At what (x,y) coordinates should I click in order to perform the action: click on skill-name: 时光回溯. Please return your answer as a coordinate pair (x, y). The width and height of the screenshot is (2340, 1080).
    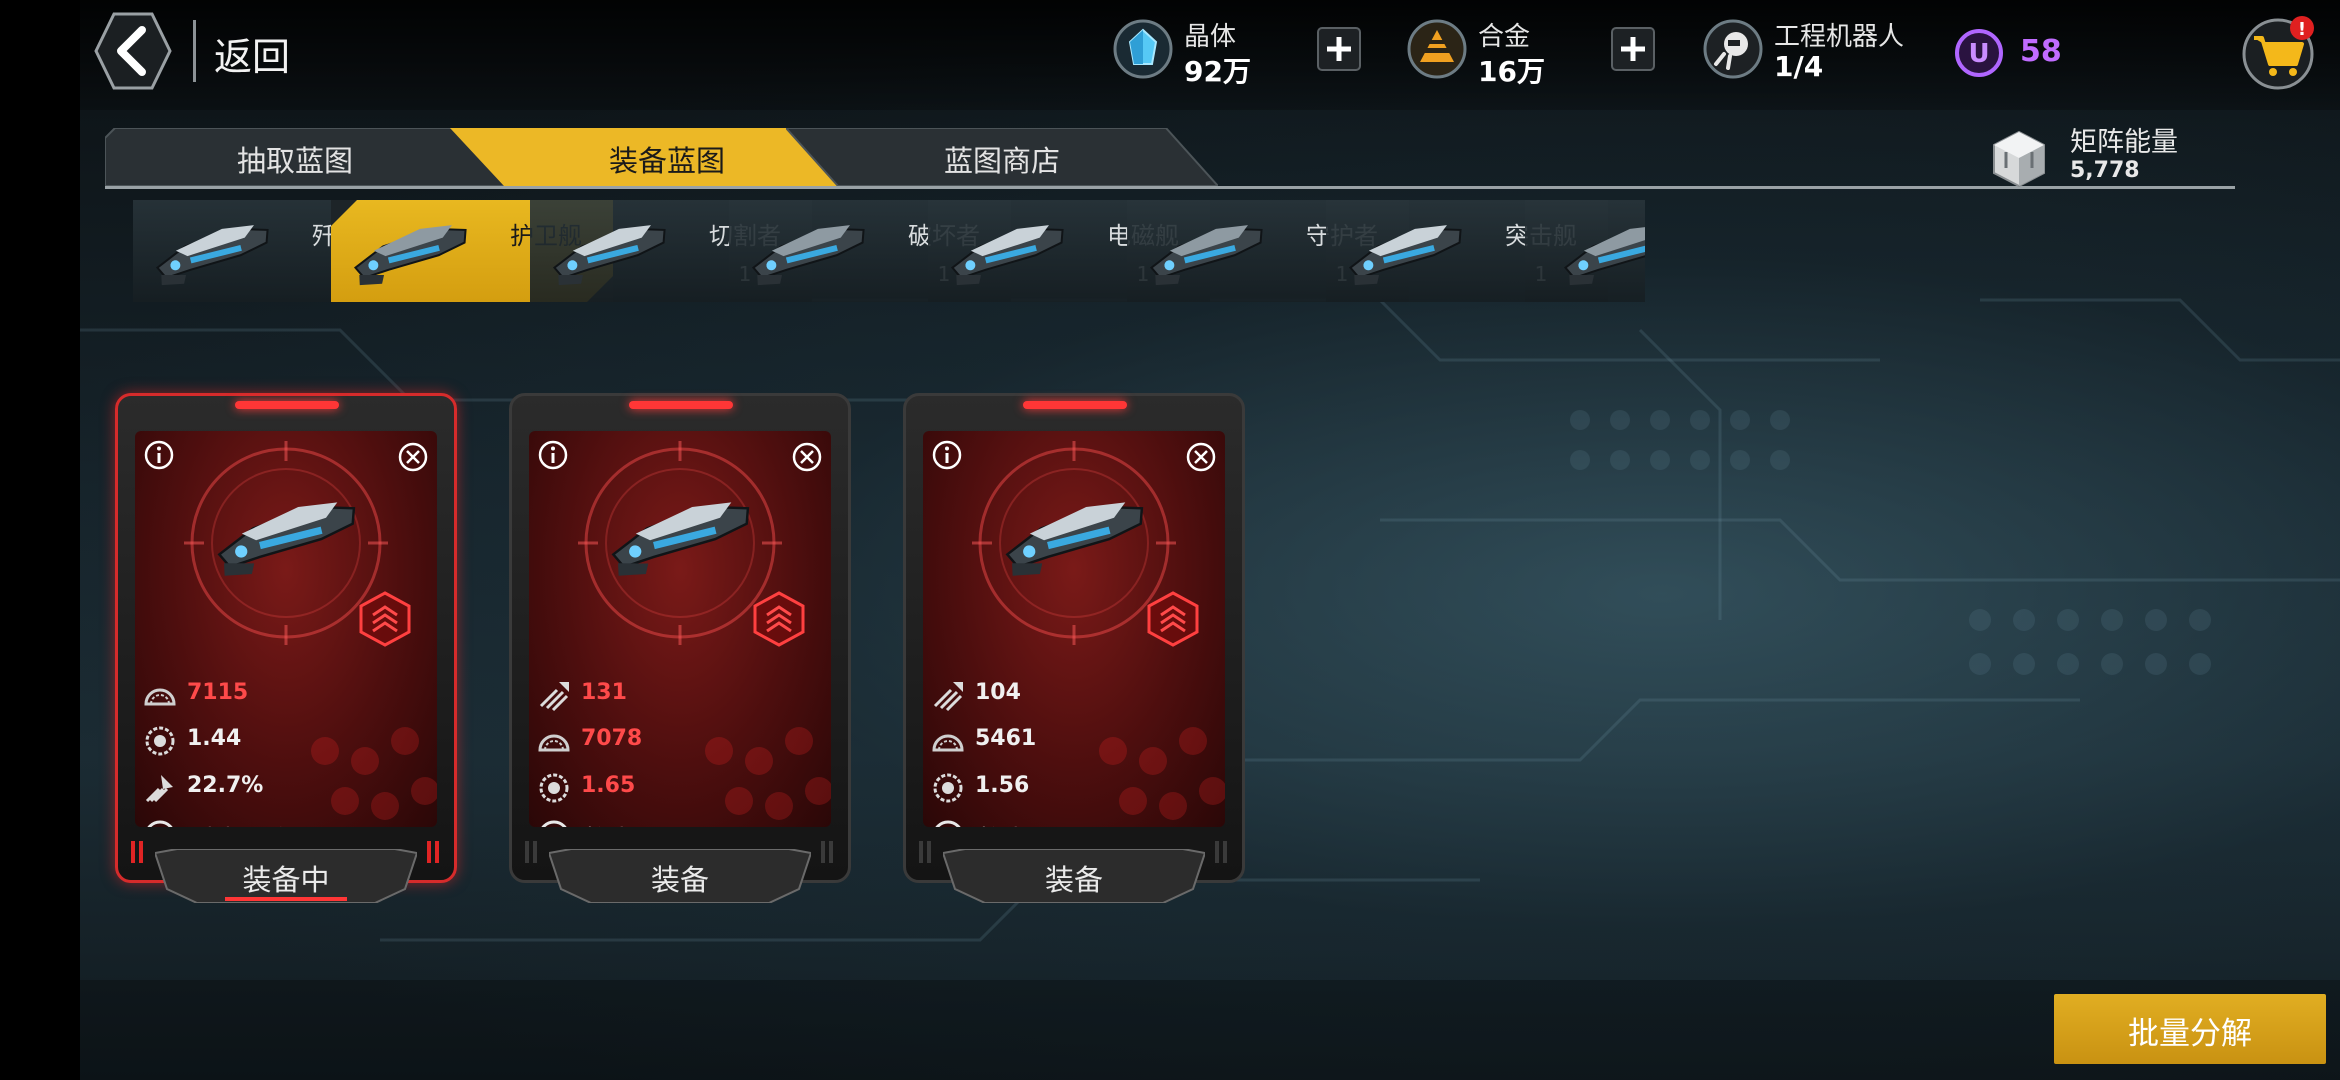
    Looking at the image, I should click on (241, 823).